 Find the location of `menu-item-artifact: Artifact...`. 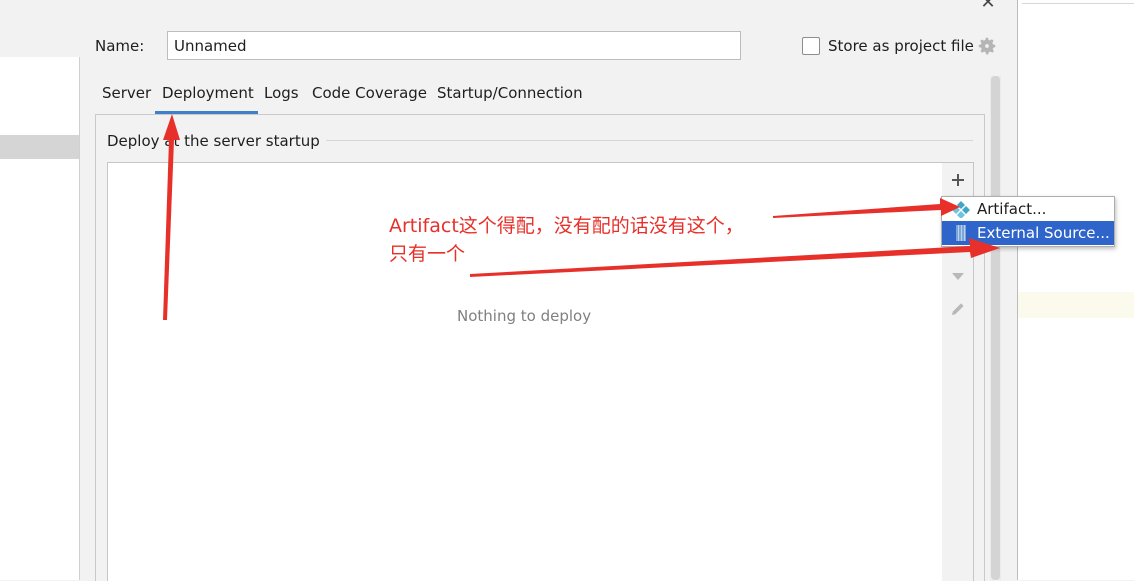

menu-item-artifact: Artifact... is located at coordinates (1028, 209).